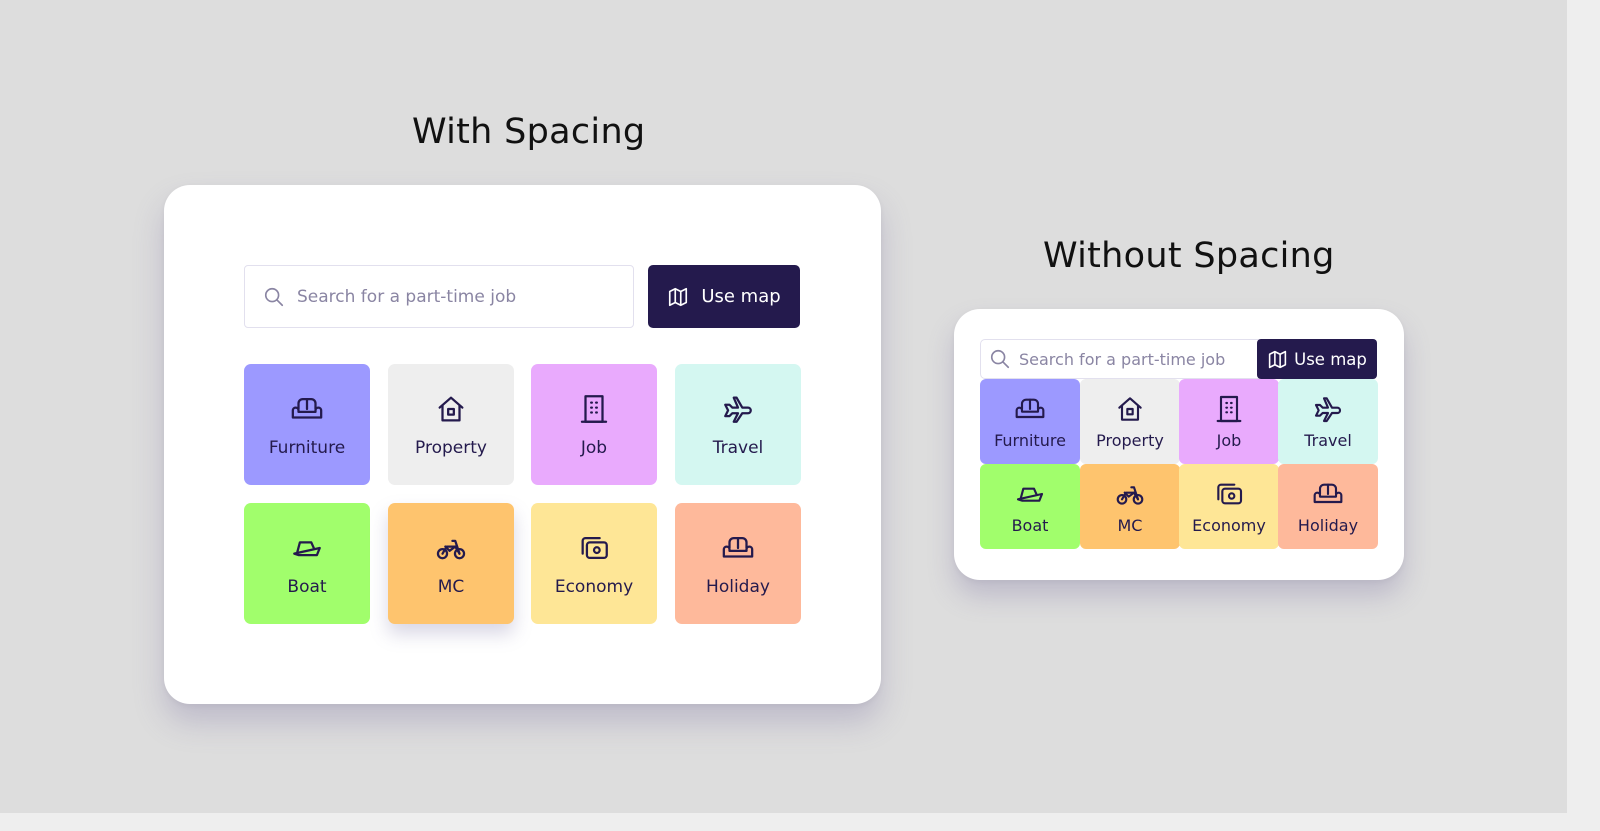  I want to click on search-input-spaced: Search for a part-time job, so click(439, 296).